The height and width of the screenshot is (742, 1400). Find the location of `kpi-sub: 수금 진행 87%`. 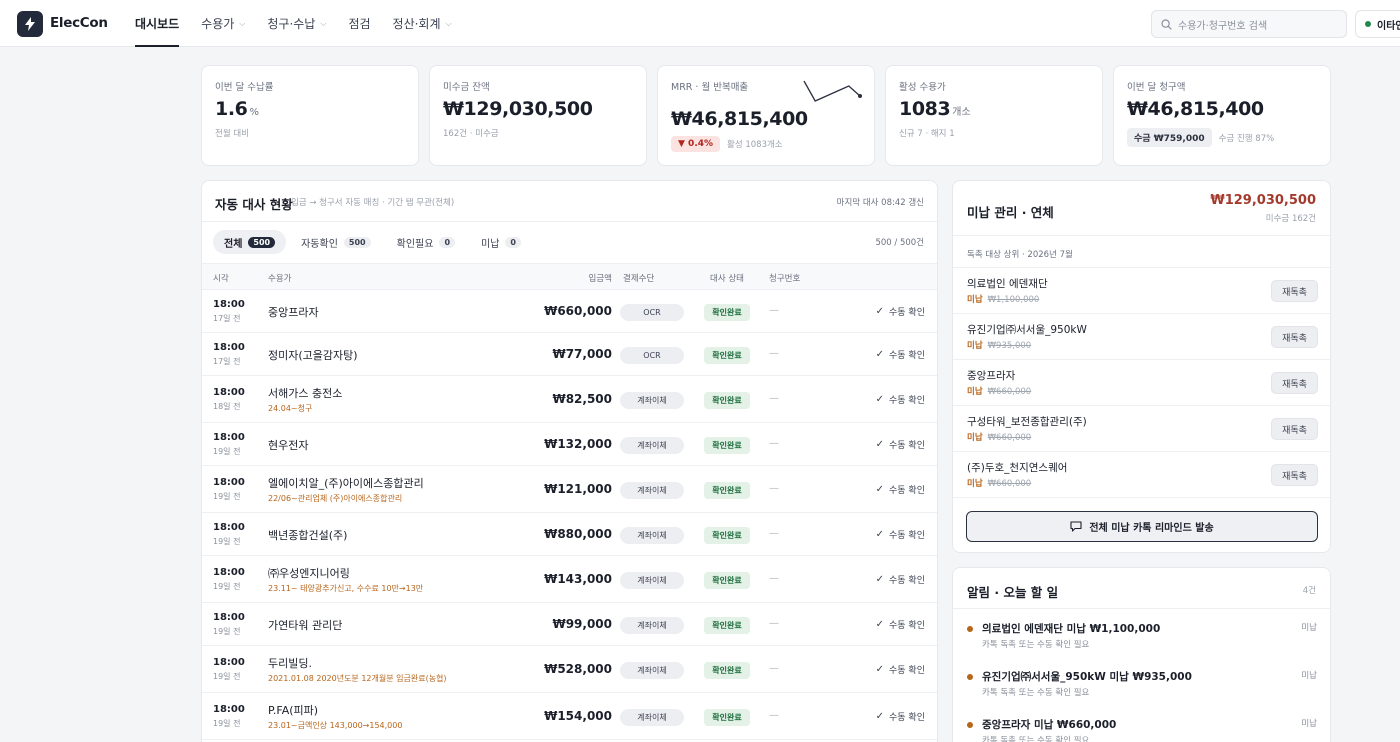

kpi-sub: 수금 진행 87% is located at coordinates (1246, 138).